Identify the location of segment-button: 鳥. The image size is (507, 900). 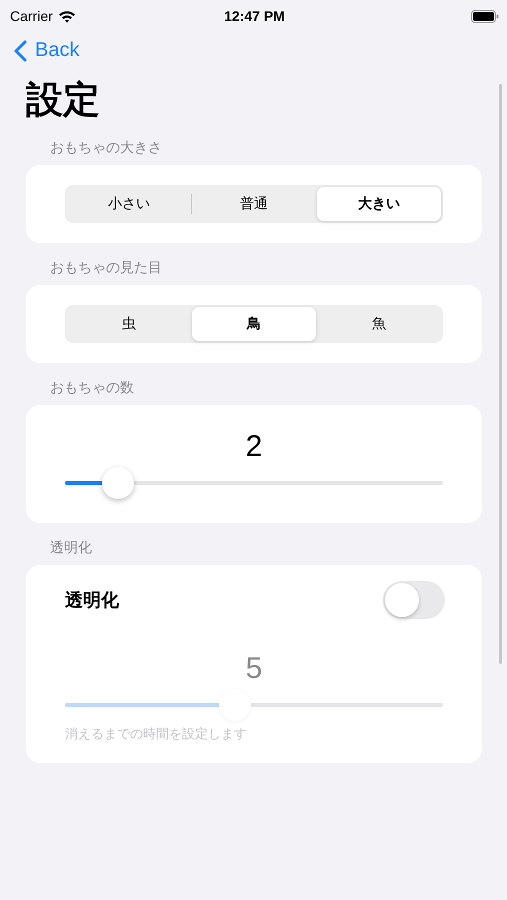
(254, 324).